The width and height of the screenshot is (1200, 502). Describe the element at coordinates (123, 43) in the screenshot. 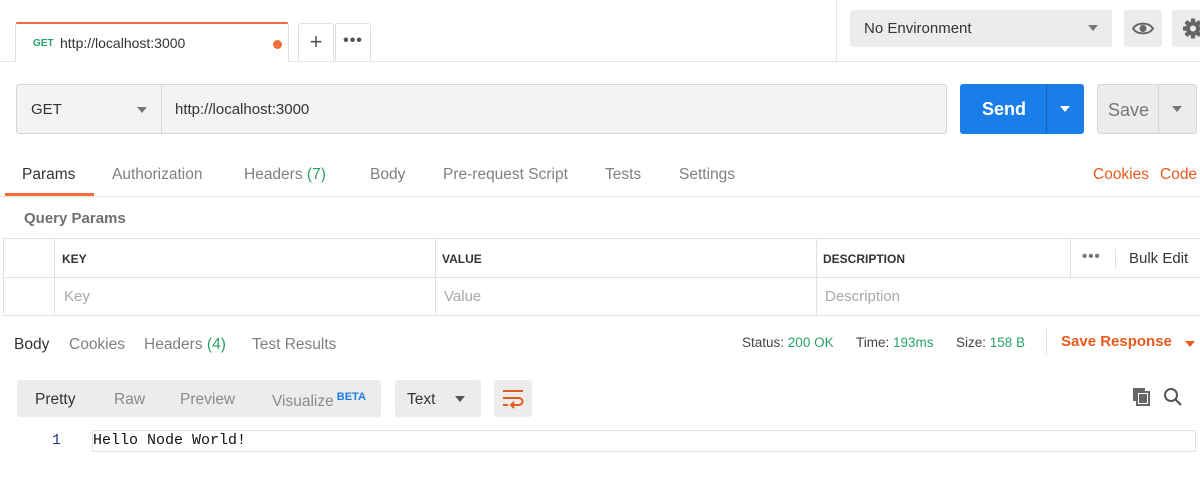

I see `request-tab-title: http://localhost:3000` at that location.